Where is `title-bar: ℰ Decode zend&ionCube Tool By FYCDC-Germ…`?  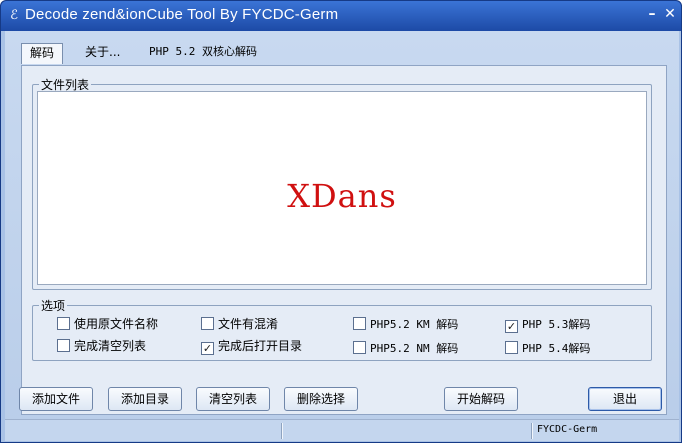
title-bar: ℰ Decode zend&ionCube Tool By FYCDC-Germ… is located at coordinates (341, 16).